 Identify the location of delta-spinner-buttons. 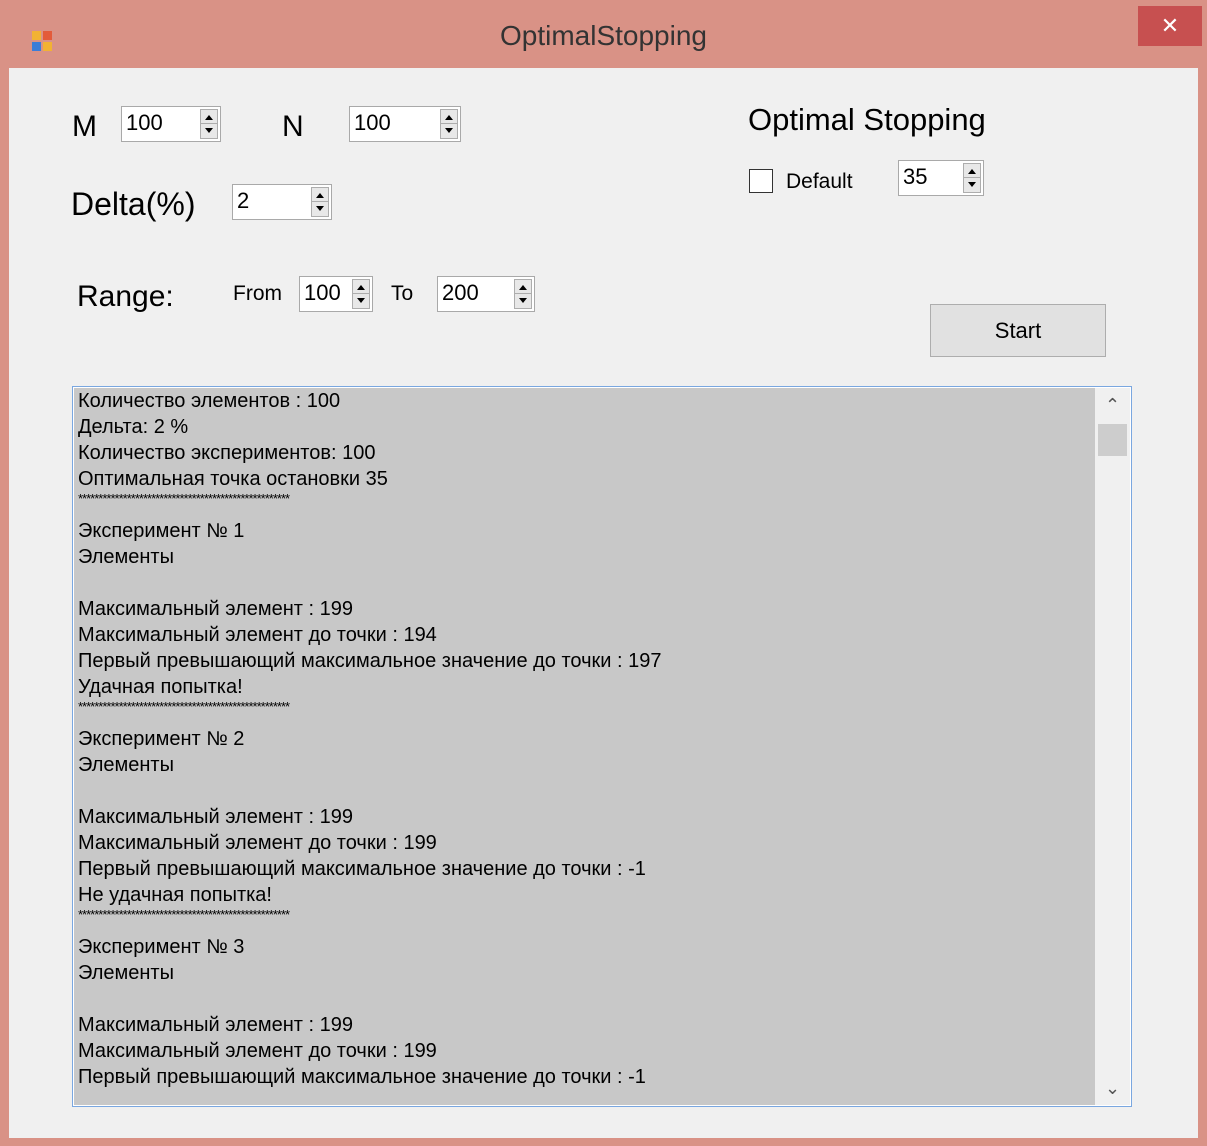
(320, 202).